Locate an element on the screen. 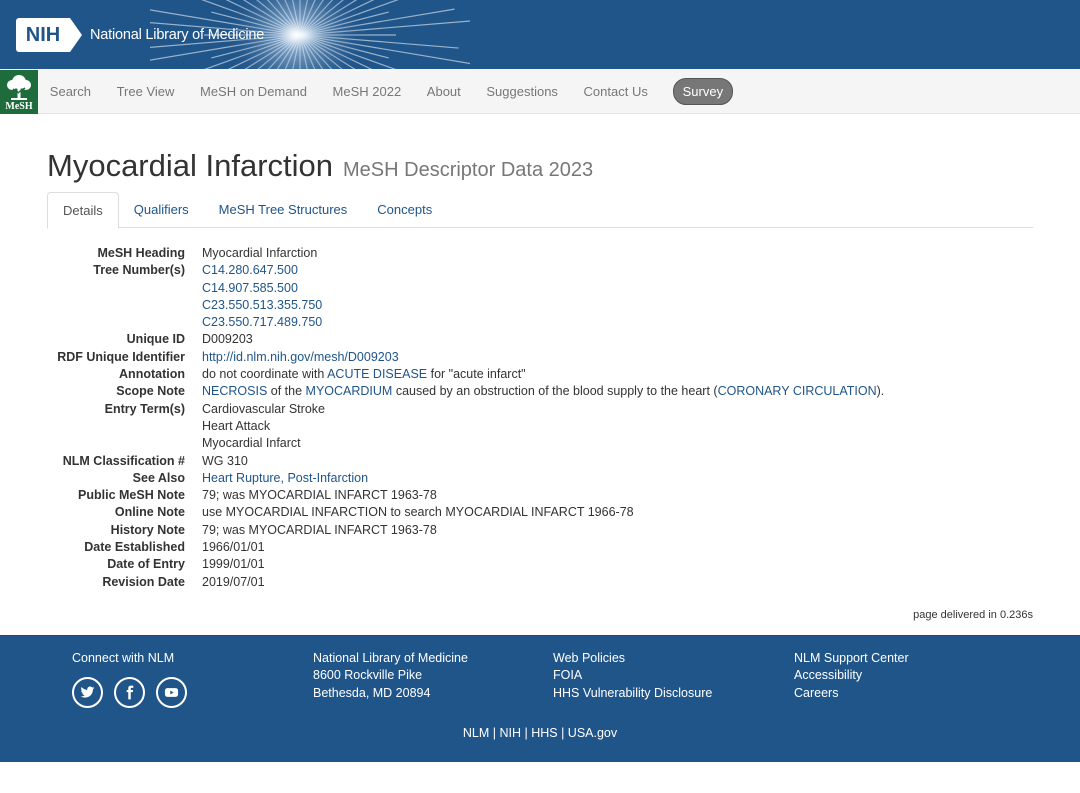 This screenshot has width=1080, height=793. label-tree-numbers: Tree Number(s) is located at coordinates (139, 270).